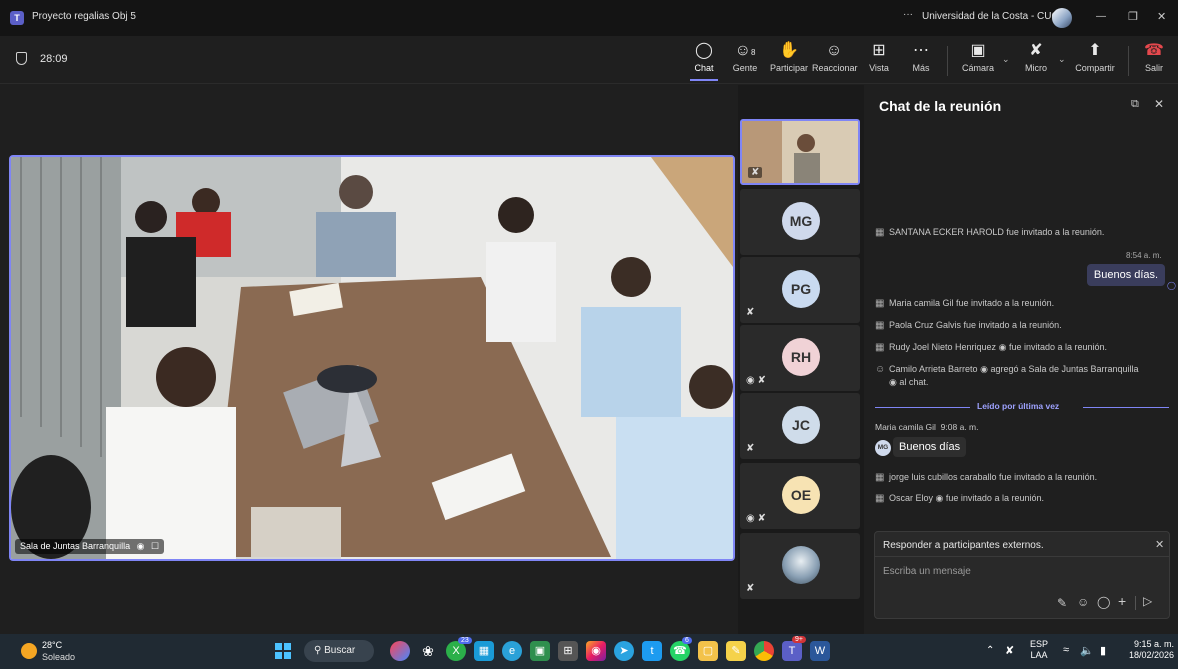 This screenshot has width=1178, height=669. What do you see at coordinates (568, 651) in the screenshot?
I see `calculator-icon: ⊞` at bounding box center [568, 651].